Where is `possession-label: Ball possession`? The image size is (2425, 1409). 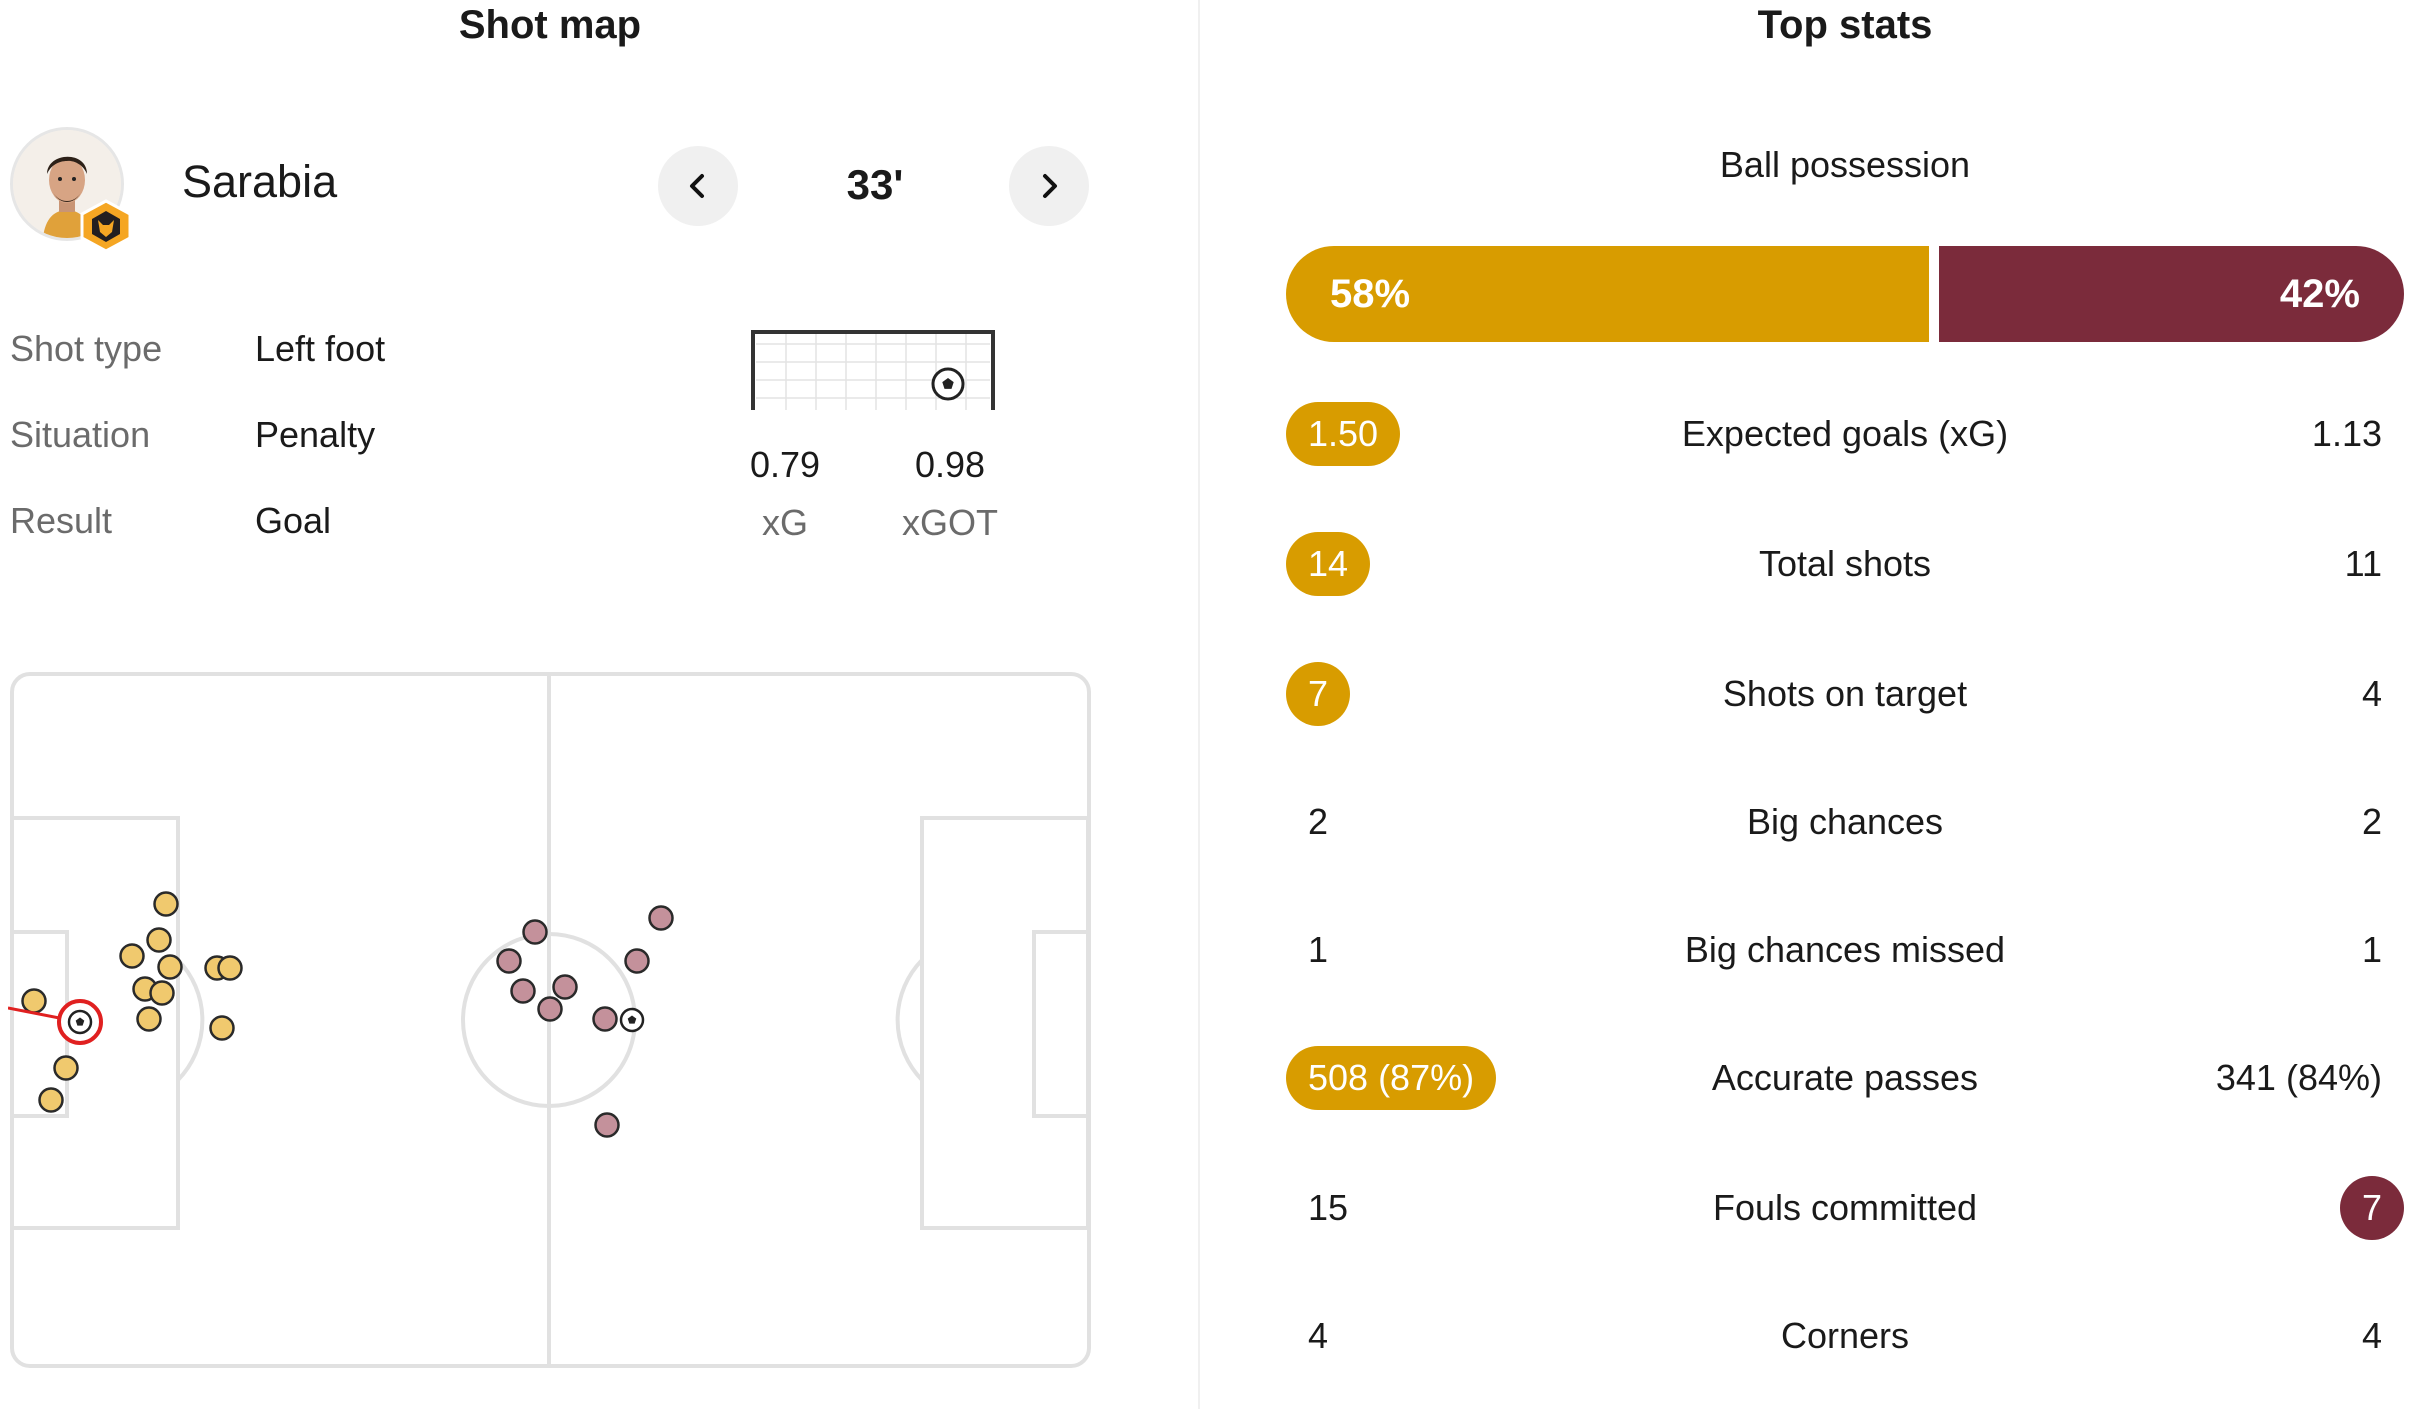 possession-label: Ball possession is located at coordinates (1845, 164).